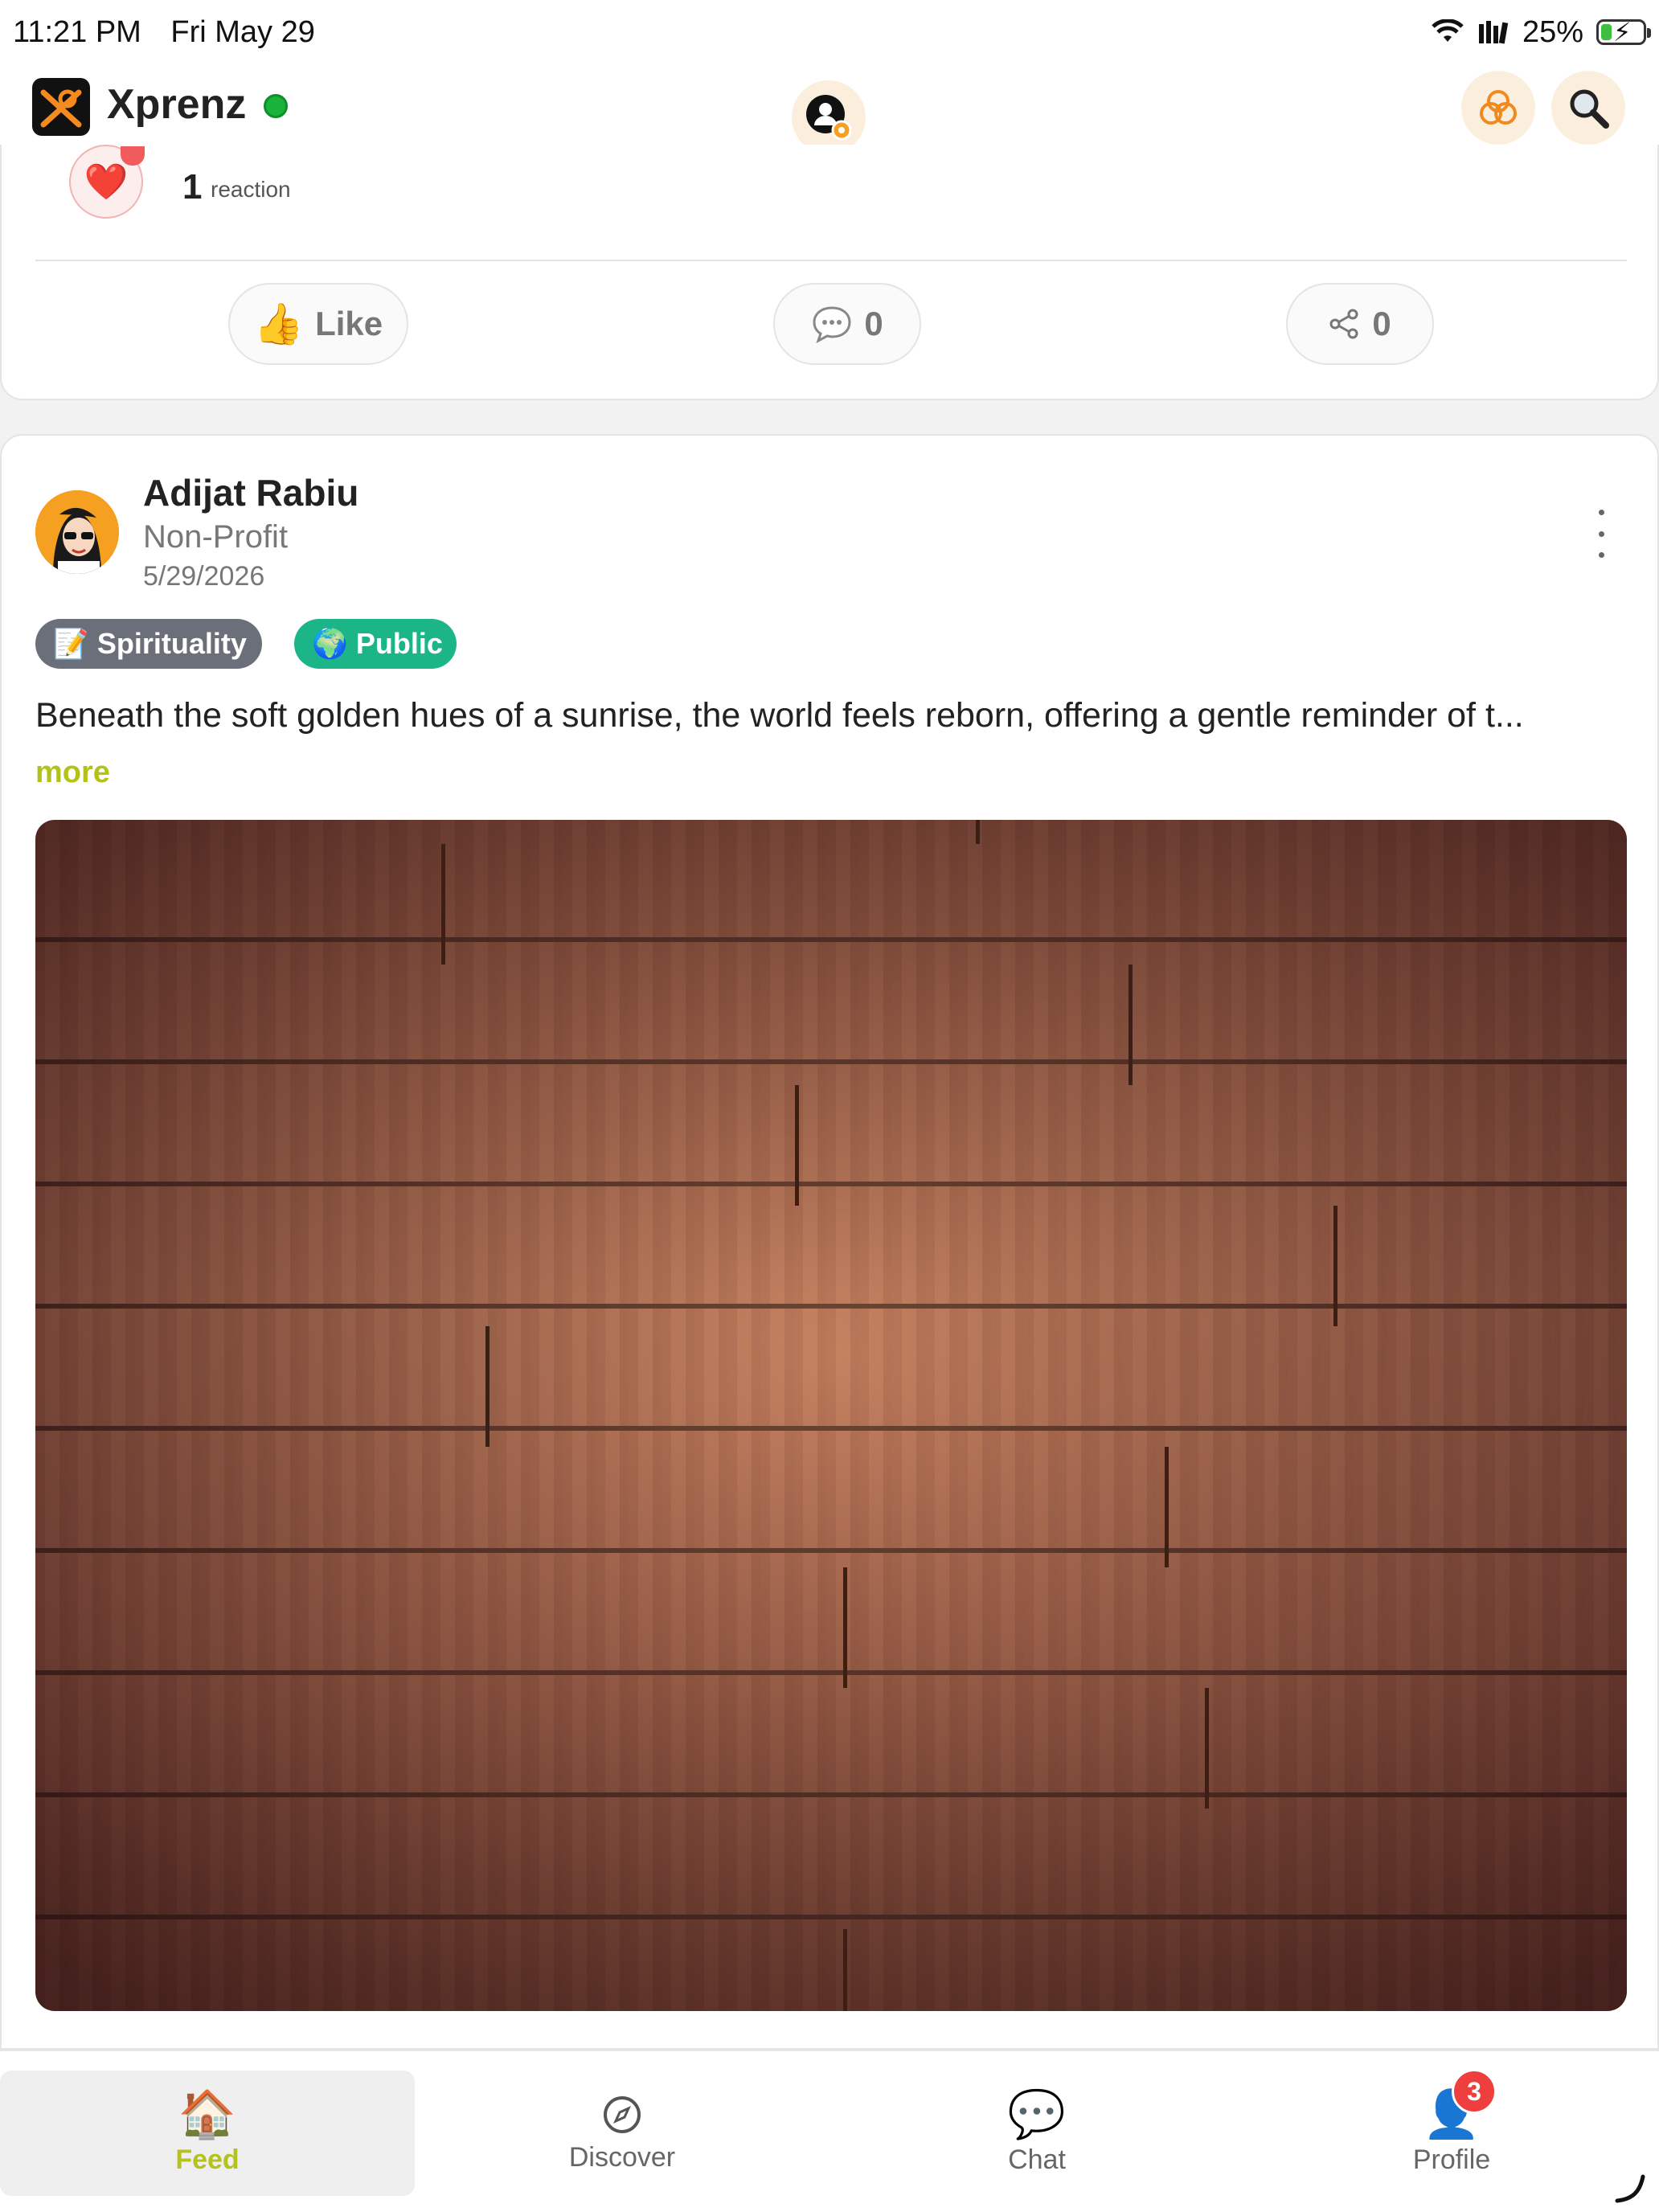  Describe the element at coordinates (77, 31) in the screenshot. I see `status-time: 11:21 PM` at that location.